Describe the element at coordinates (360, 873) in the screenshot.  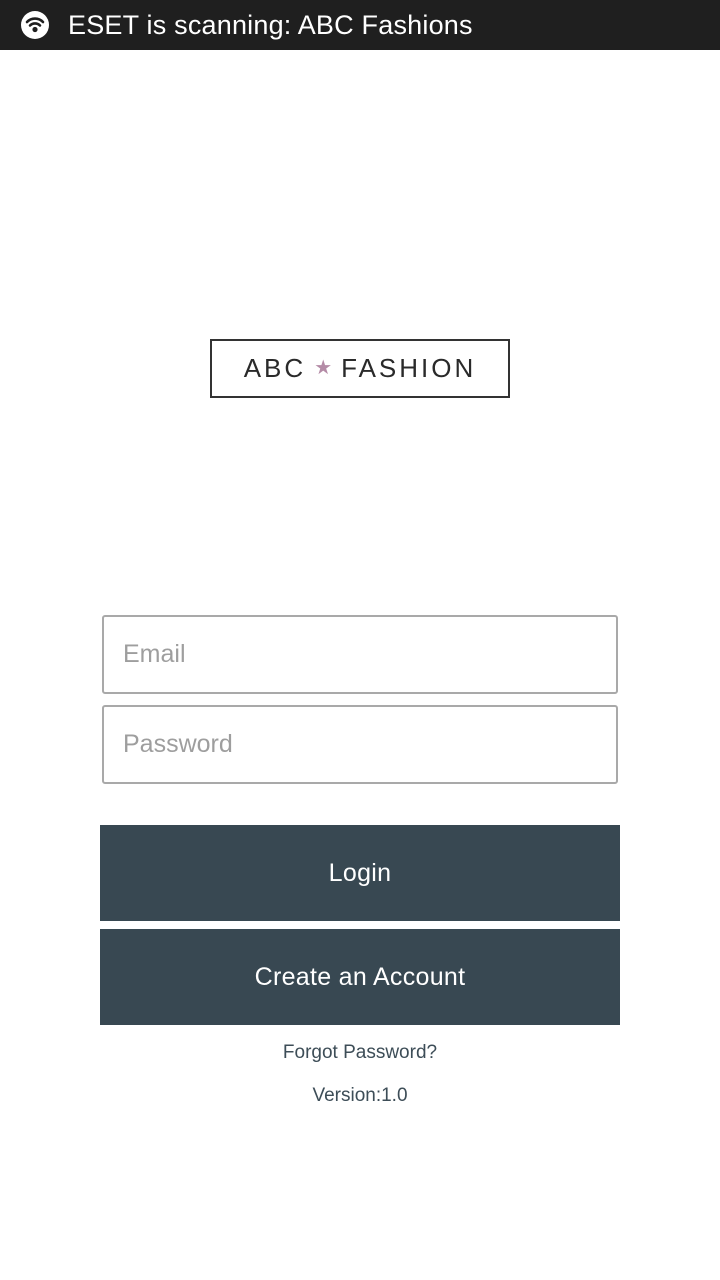
I see `login-button: Login` at that location.